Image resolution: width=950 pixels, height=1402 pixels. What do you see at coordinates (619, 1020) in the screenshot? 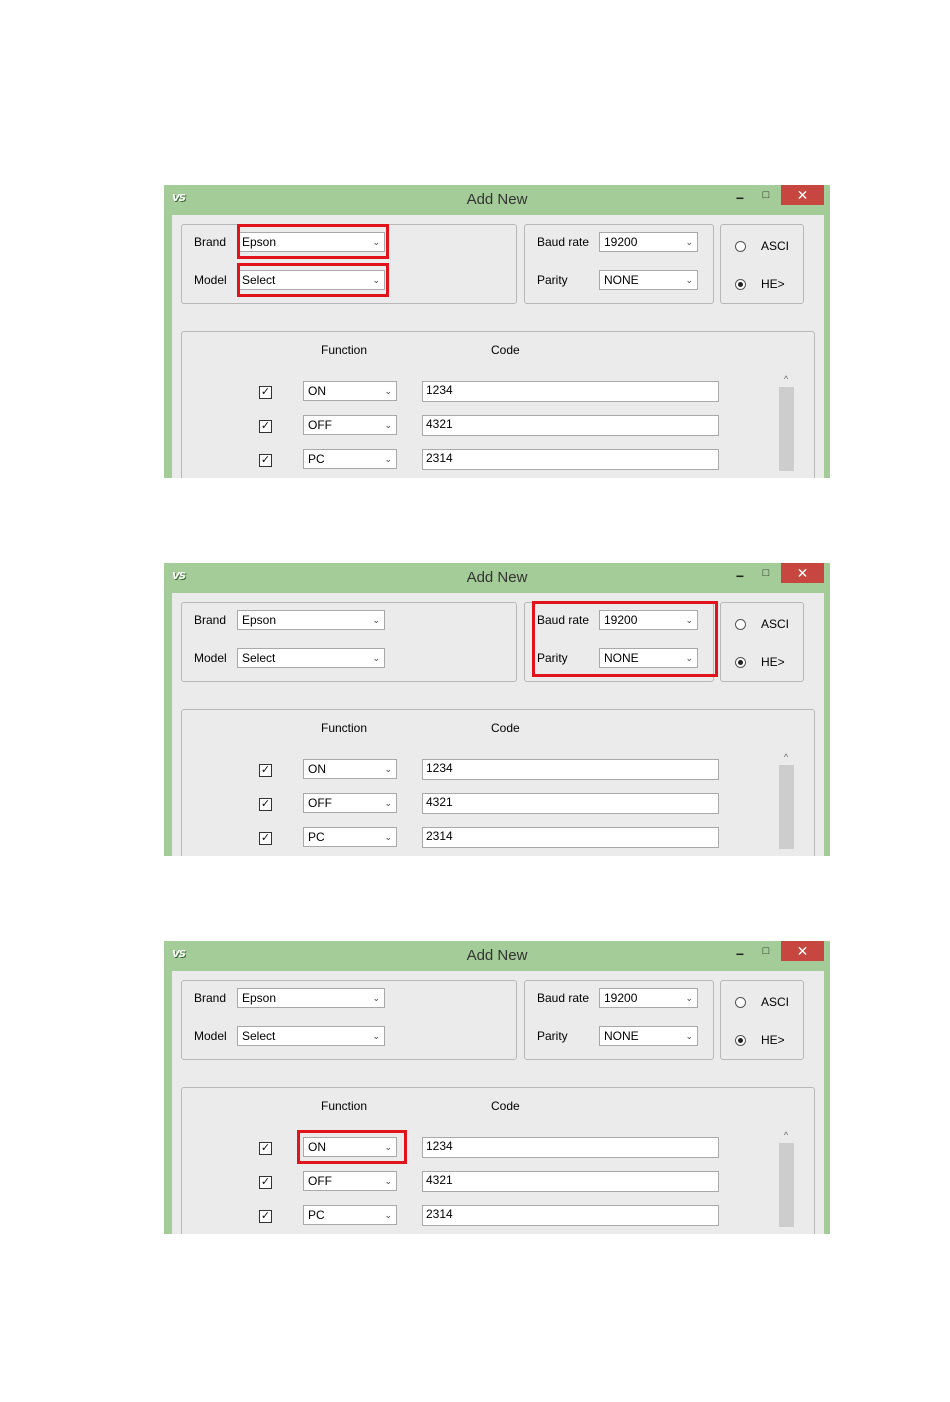
I see `serial-settings-group: Baud rate 19200 ⌄ Parity NONE ⌄` at bounding box center [619, 1020].